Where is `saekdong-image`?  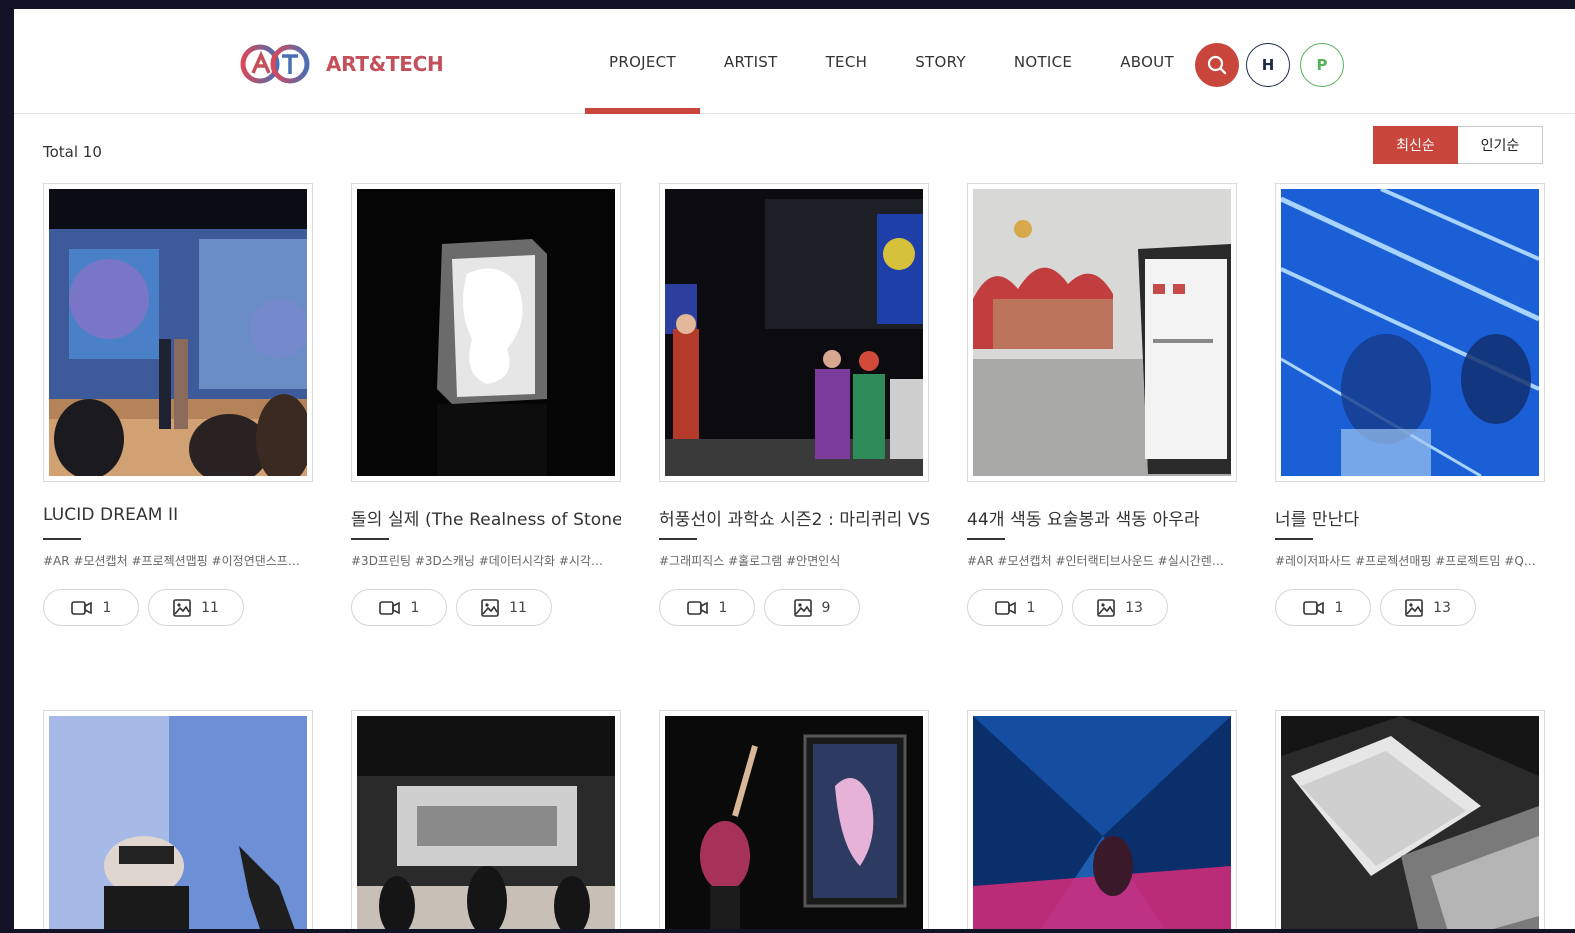 saekdong-image is located at coordinates (1102, 332).